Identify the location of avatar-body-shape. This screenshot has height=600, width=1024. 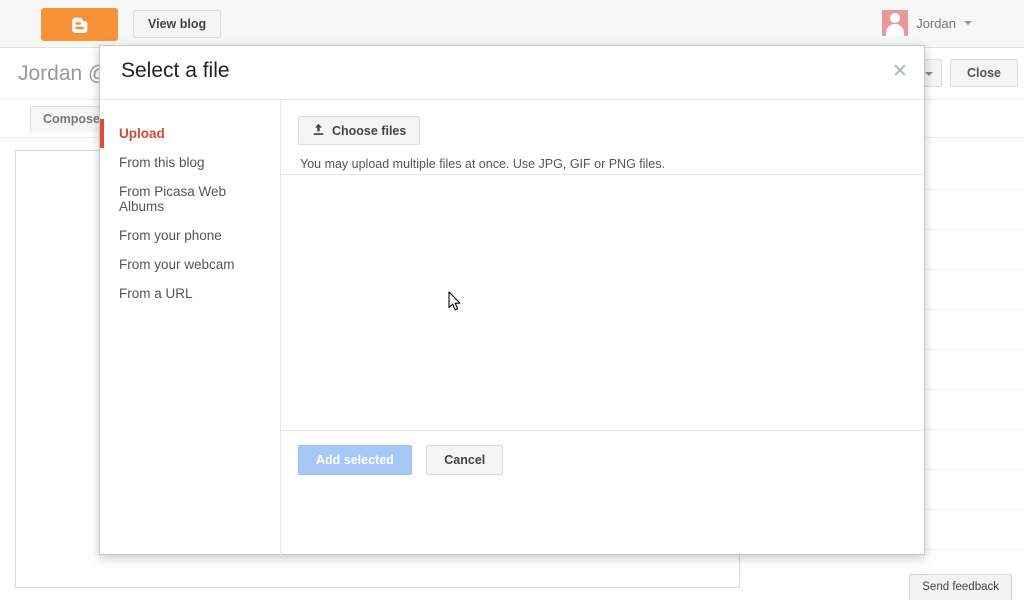
(895, 30).